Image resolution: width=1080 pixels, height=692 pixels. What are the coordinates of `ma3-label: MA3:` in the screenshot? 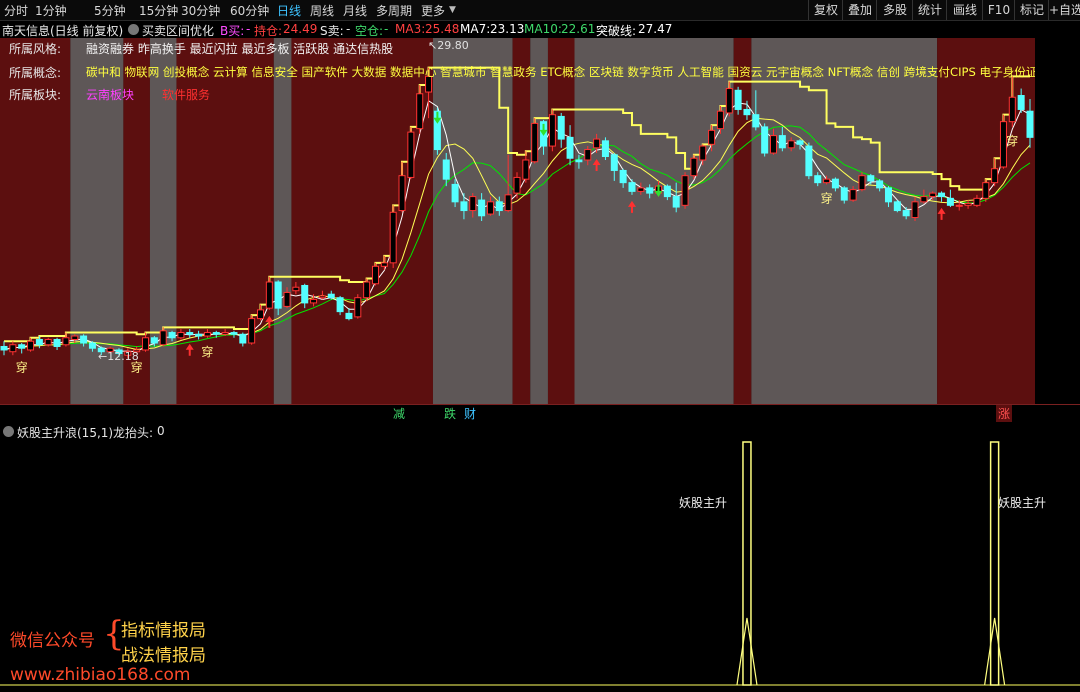 It's located at (410, 29).